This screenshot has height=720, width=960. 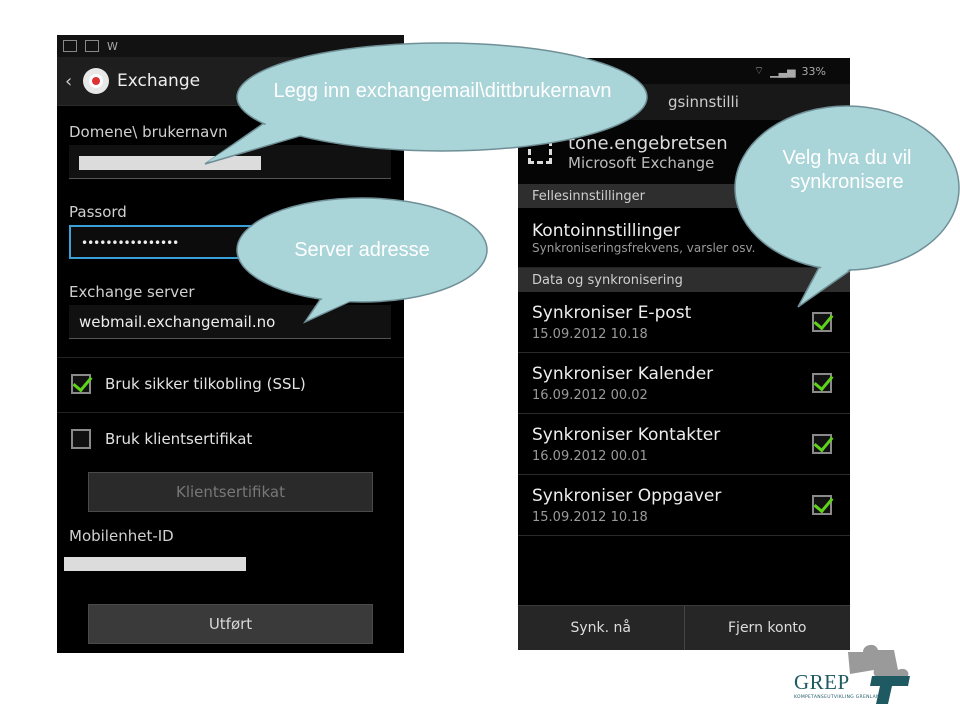 I want to click on client-cert-row: Bruk klientsertifikat, so click(x=230, y=438).